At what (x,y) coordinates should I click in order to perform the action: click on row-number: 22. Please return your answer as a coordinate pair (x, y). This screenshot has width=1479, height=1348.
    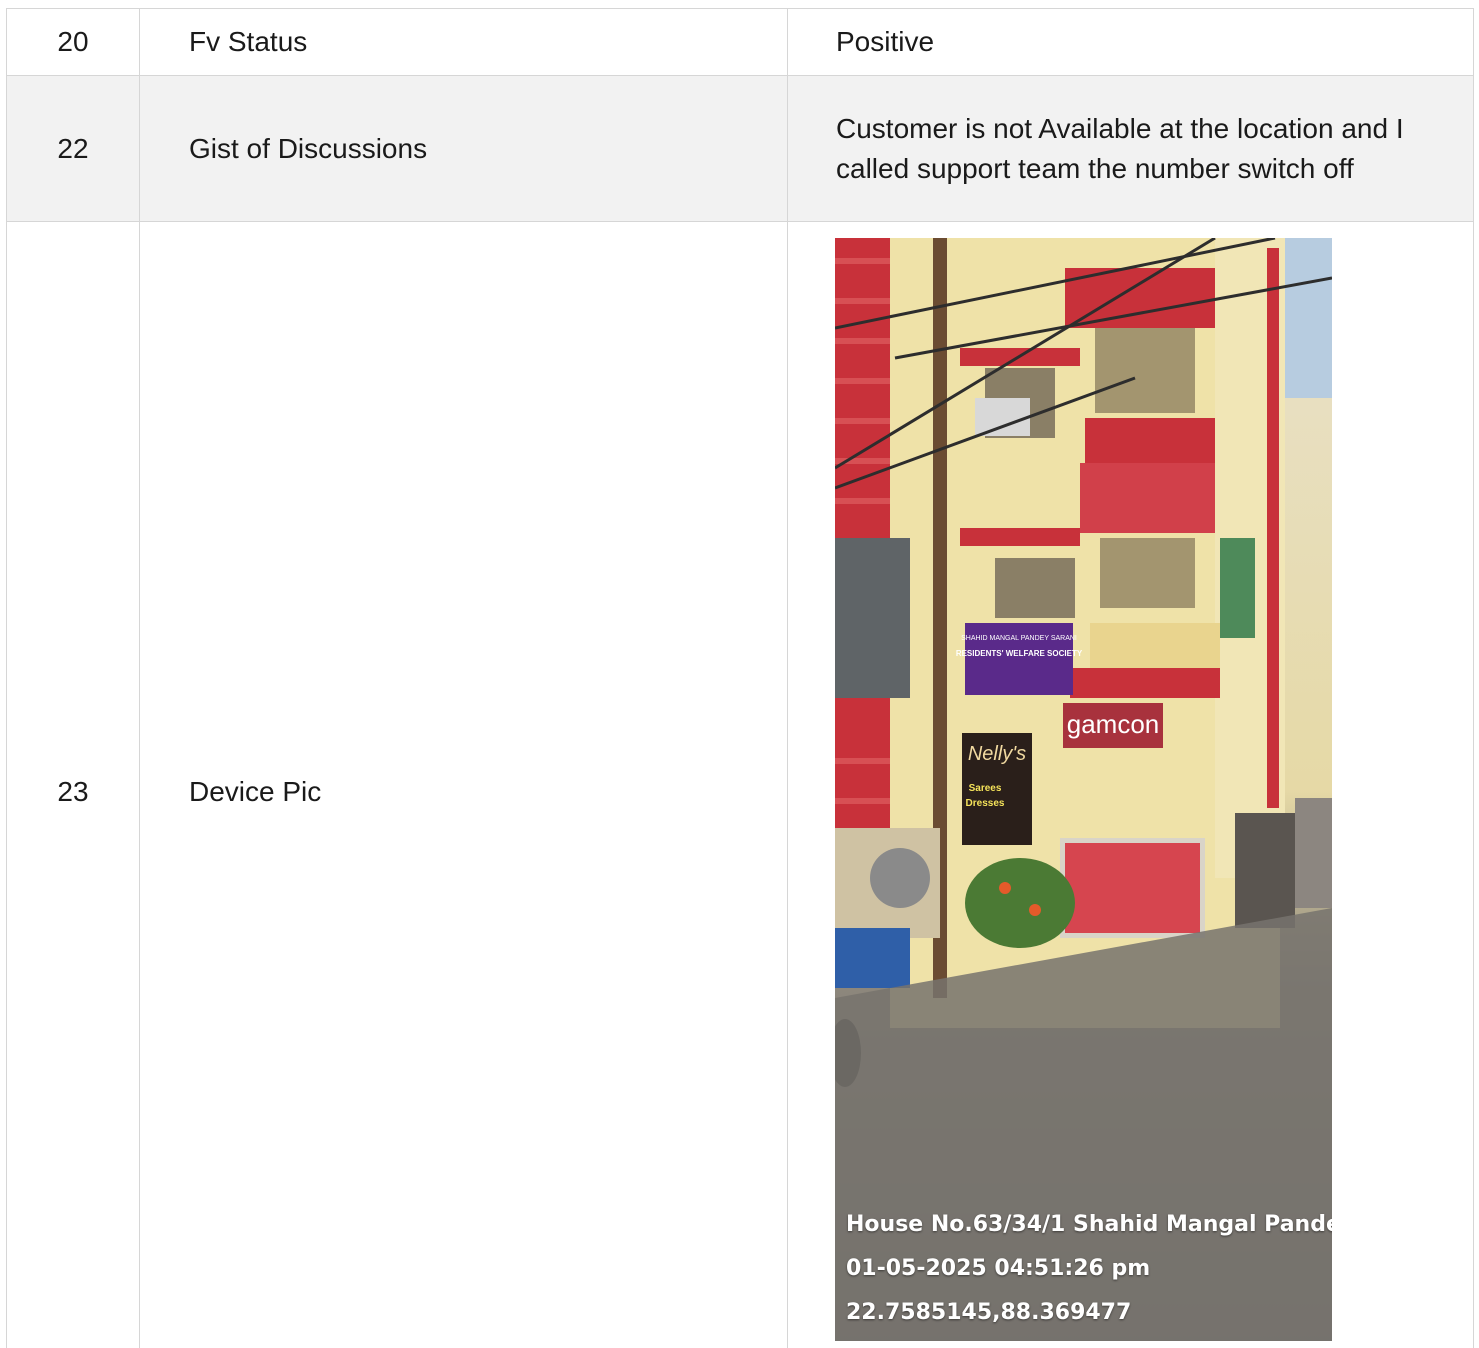
    Looking at the image, I should click on (73, 148).